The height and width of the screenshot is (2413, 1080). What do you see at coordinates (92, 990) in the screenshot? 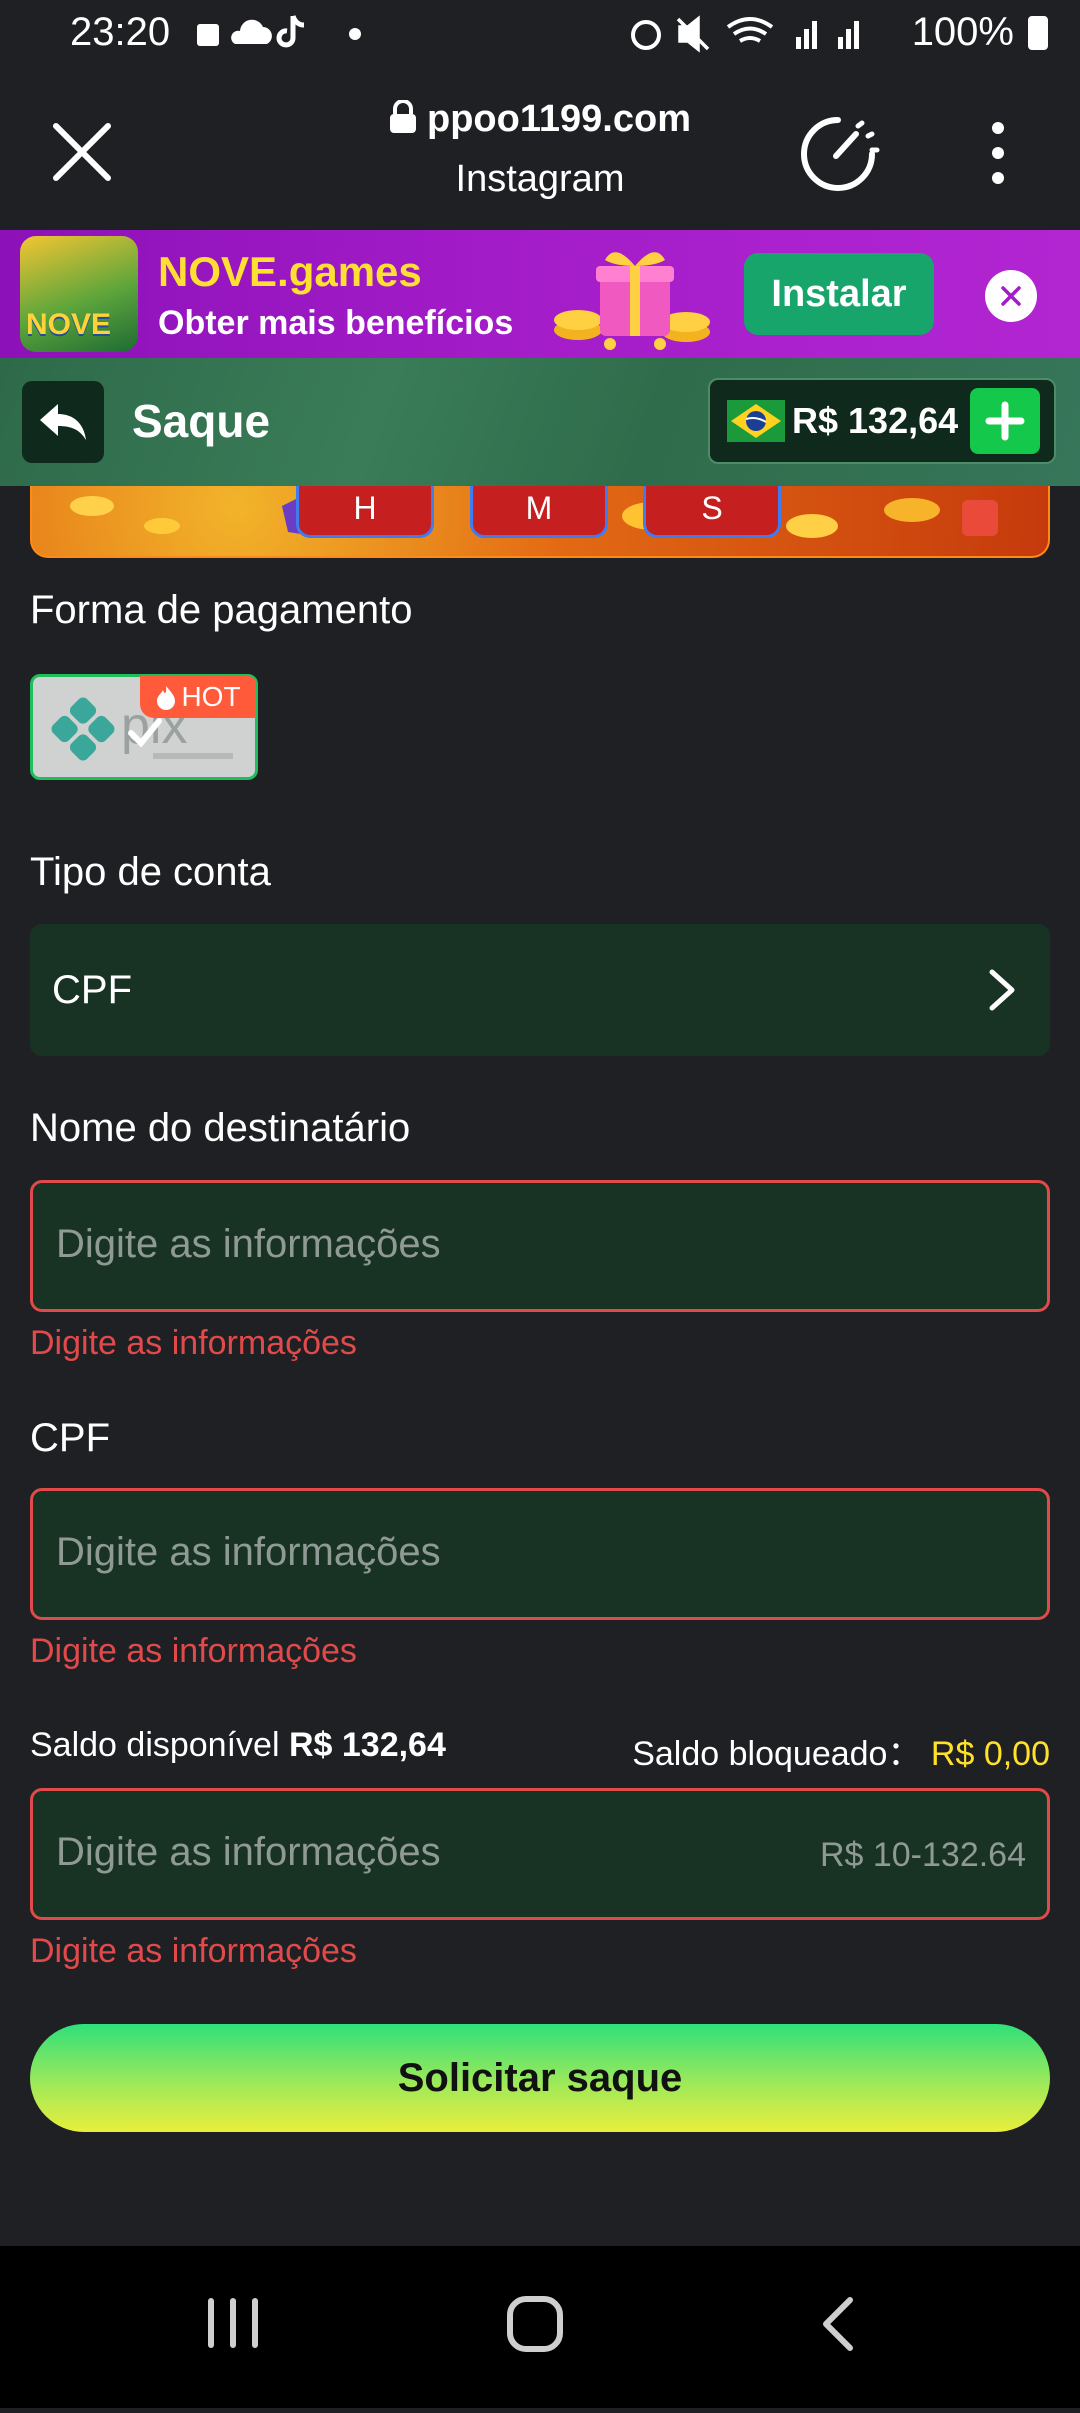
I see `account-type-value: CPF` at bounding box center [92, 990].